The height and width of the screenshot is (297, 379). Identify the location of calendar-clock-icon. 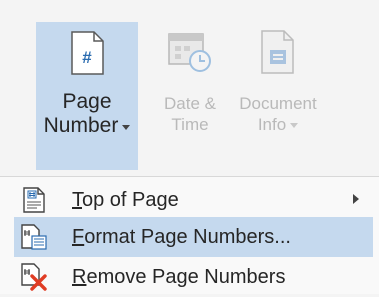
(190, 54).